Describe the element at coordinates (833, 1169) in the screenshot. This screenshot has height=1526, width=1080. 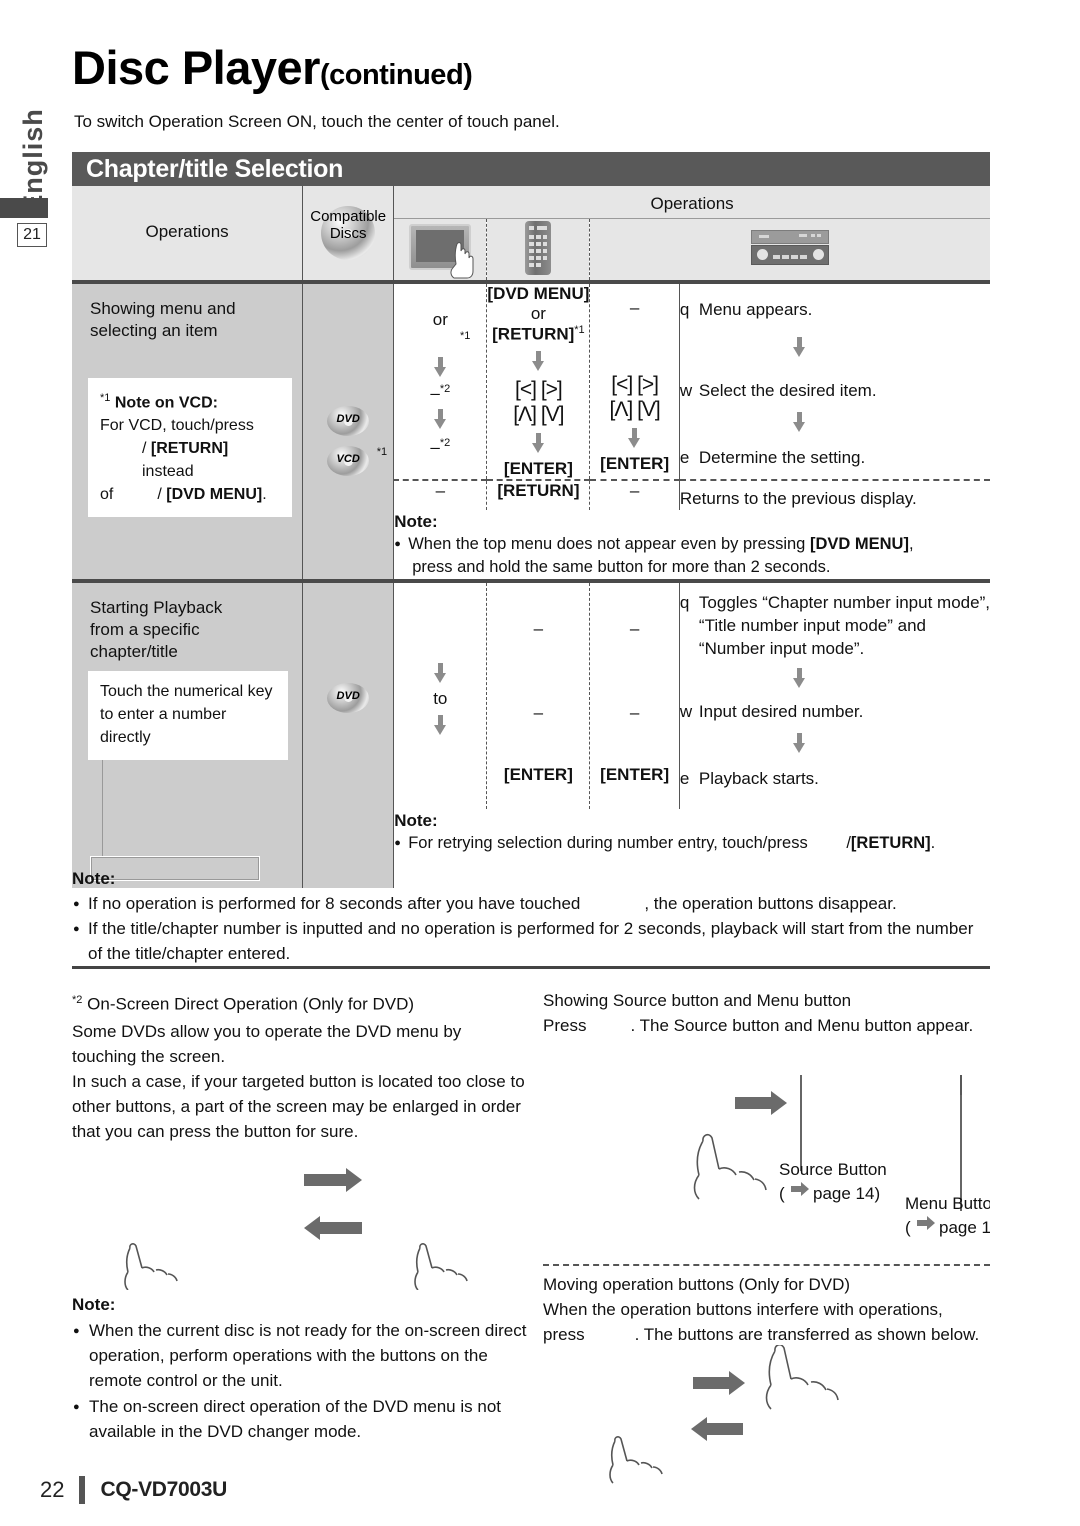
I see `source-button-label: Source Button` at that location.